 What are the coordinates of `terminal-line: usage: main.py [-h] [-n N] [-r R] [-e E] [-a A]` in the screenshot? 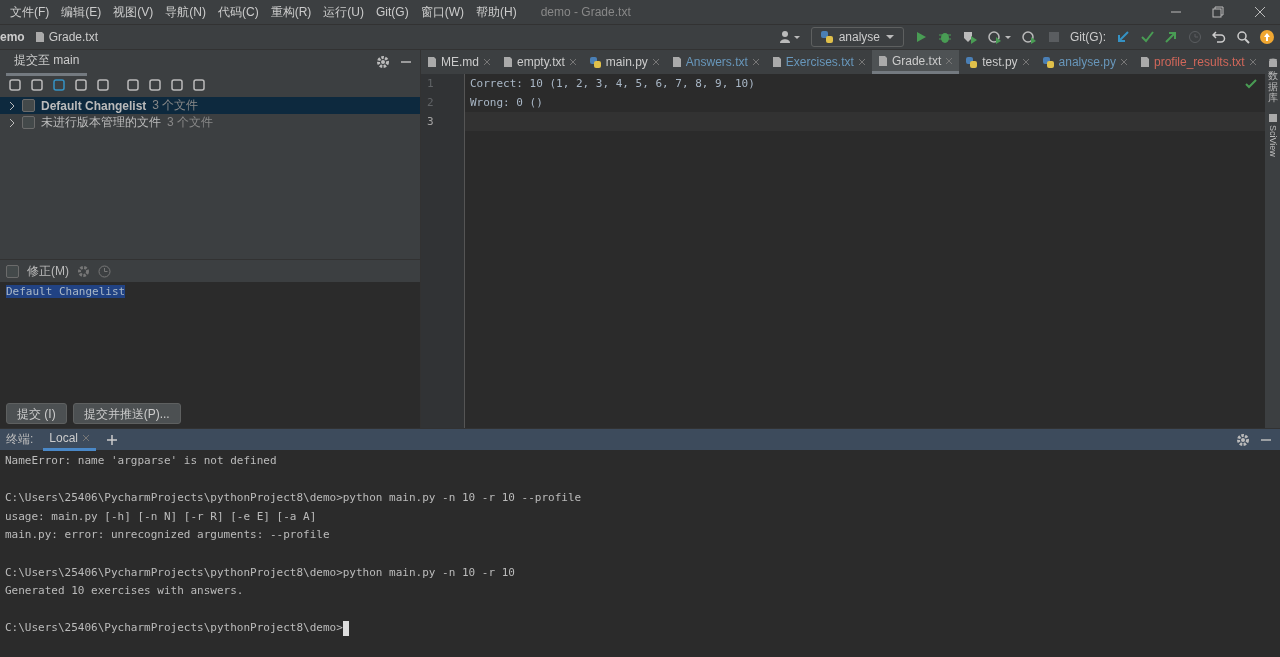 It's located at (161, 516).